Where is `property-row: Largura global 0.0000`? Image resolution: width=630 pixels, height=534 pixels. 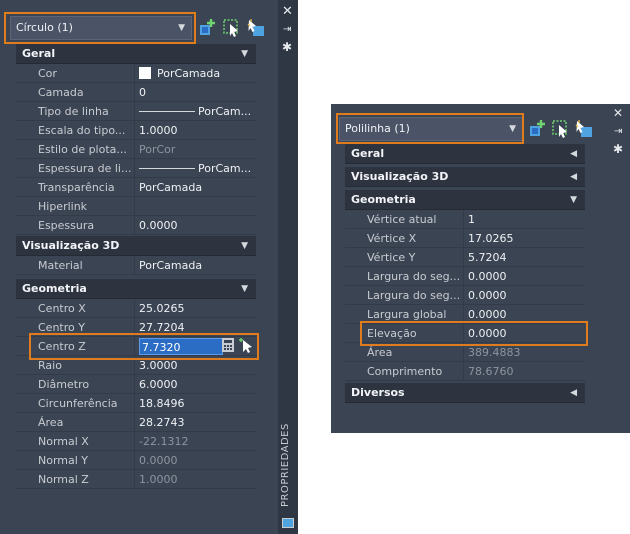
property-row: Largura global 0.0000 is located at coordinates (465, 314).